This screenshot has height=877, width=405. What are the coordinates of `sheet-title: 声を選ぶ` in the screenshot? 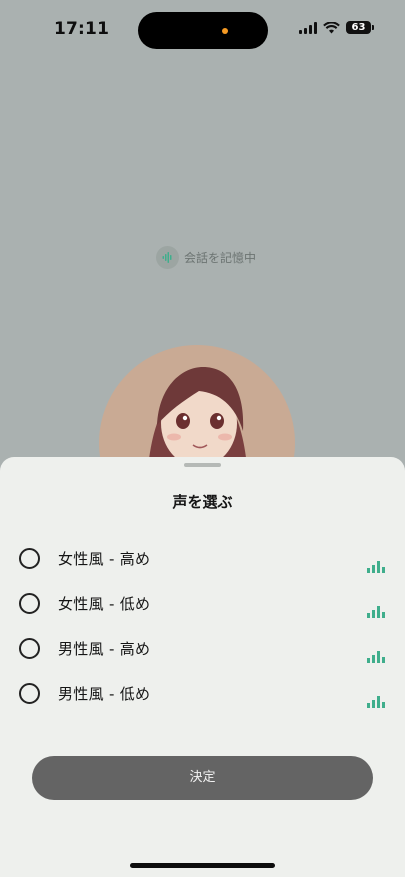 It's located at (202, 502).